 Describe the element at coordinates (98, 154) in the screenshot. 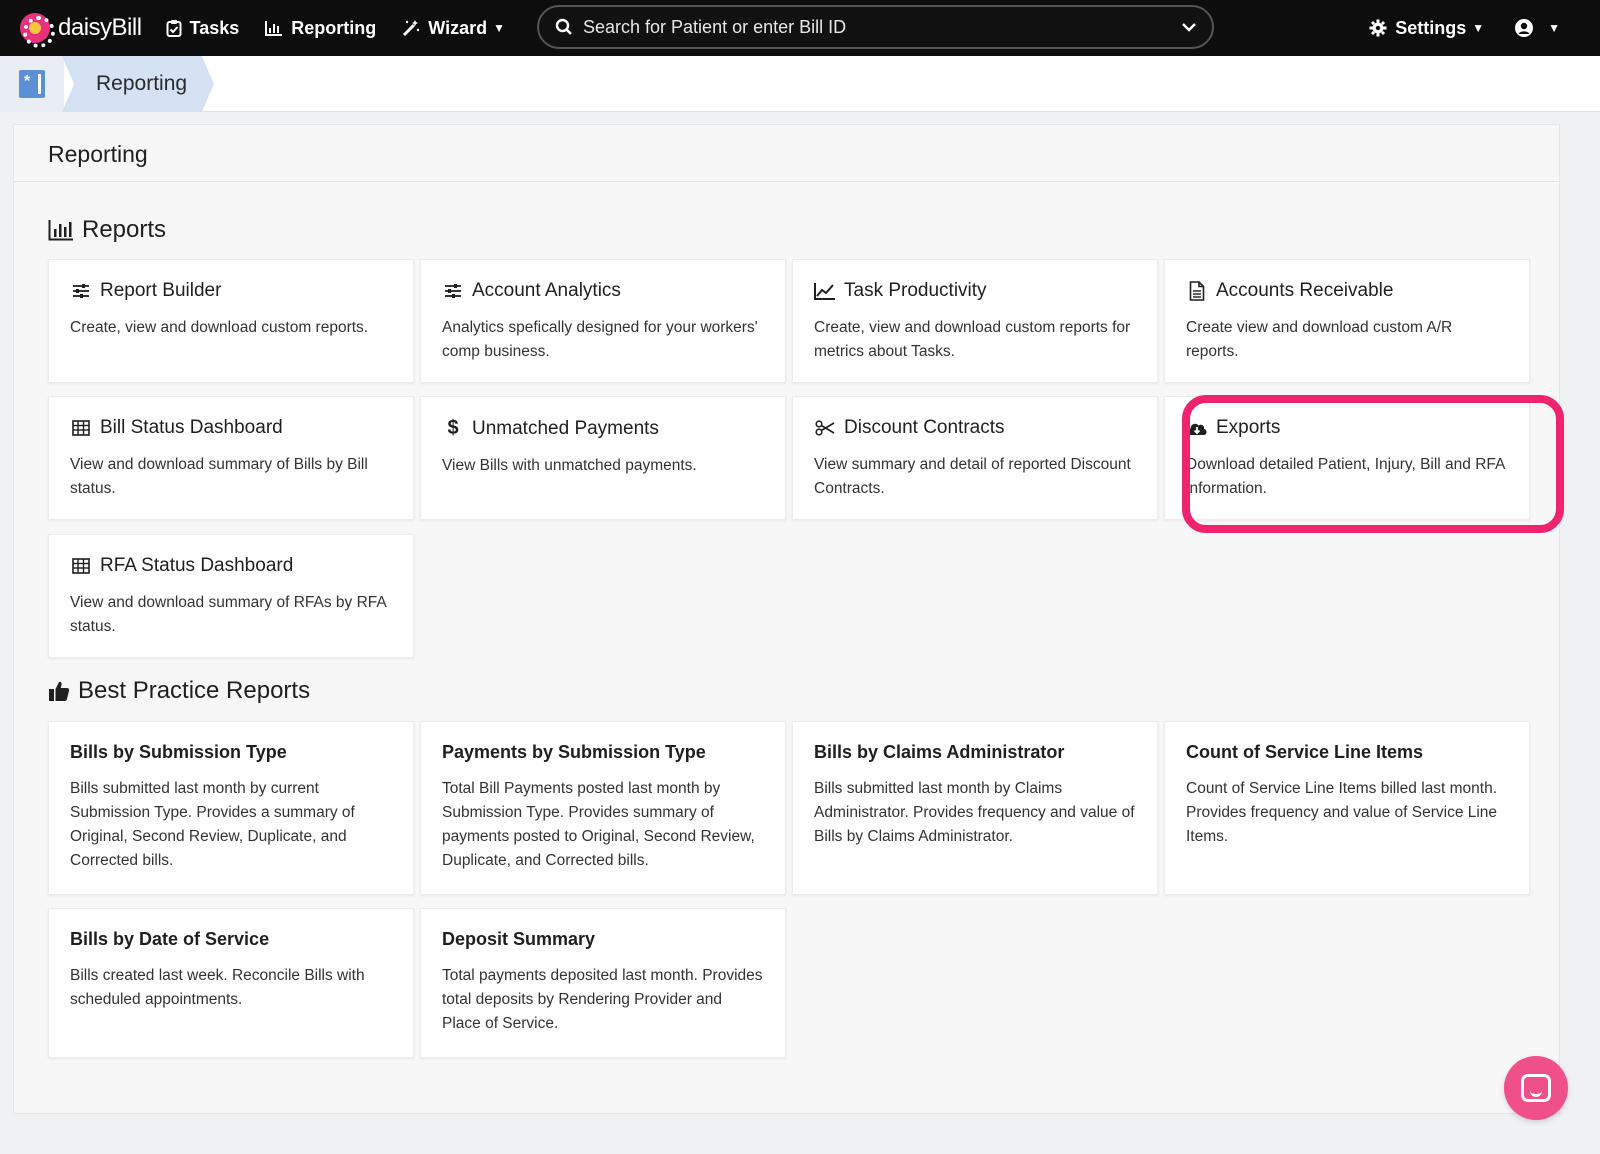

I see `page-title: Reporting` at that location.